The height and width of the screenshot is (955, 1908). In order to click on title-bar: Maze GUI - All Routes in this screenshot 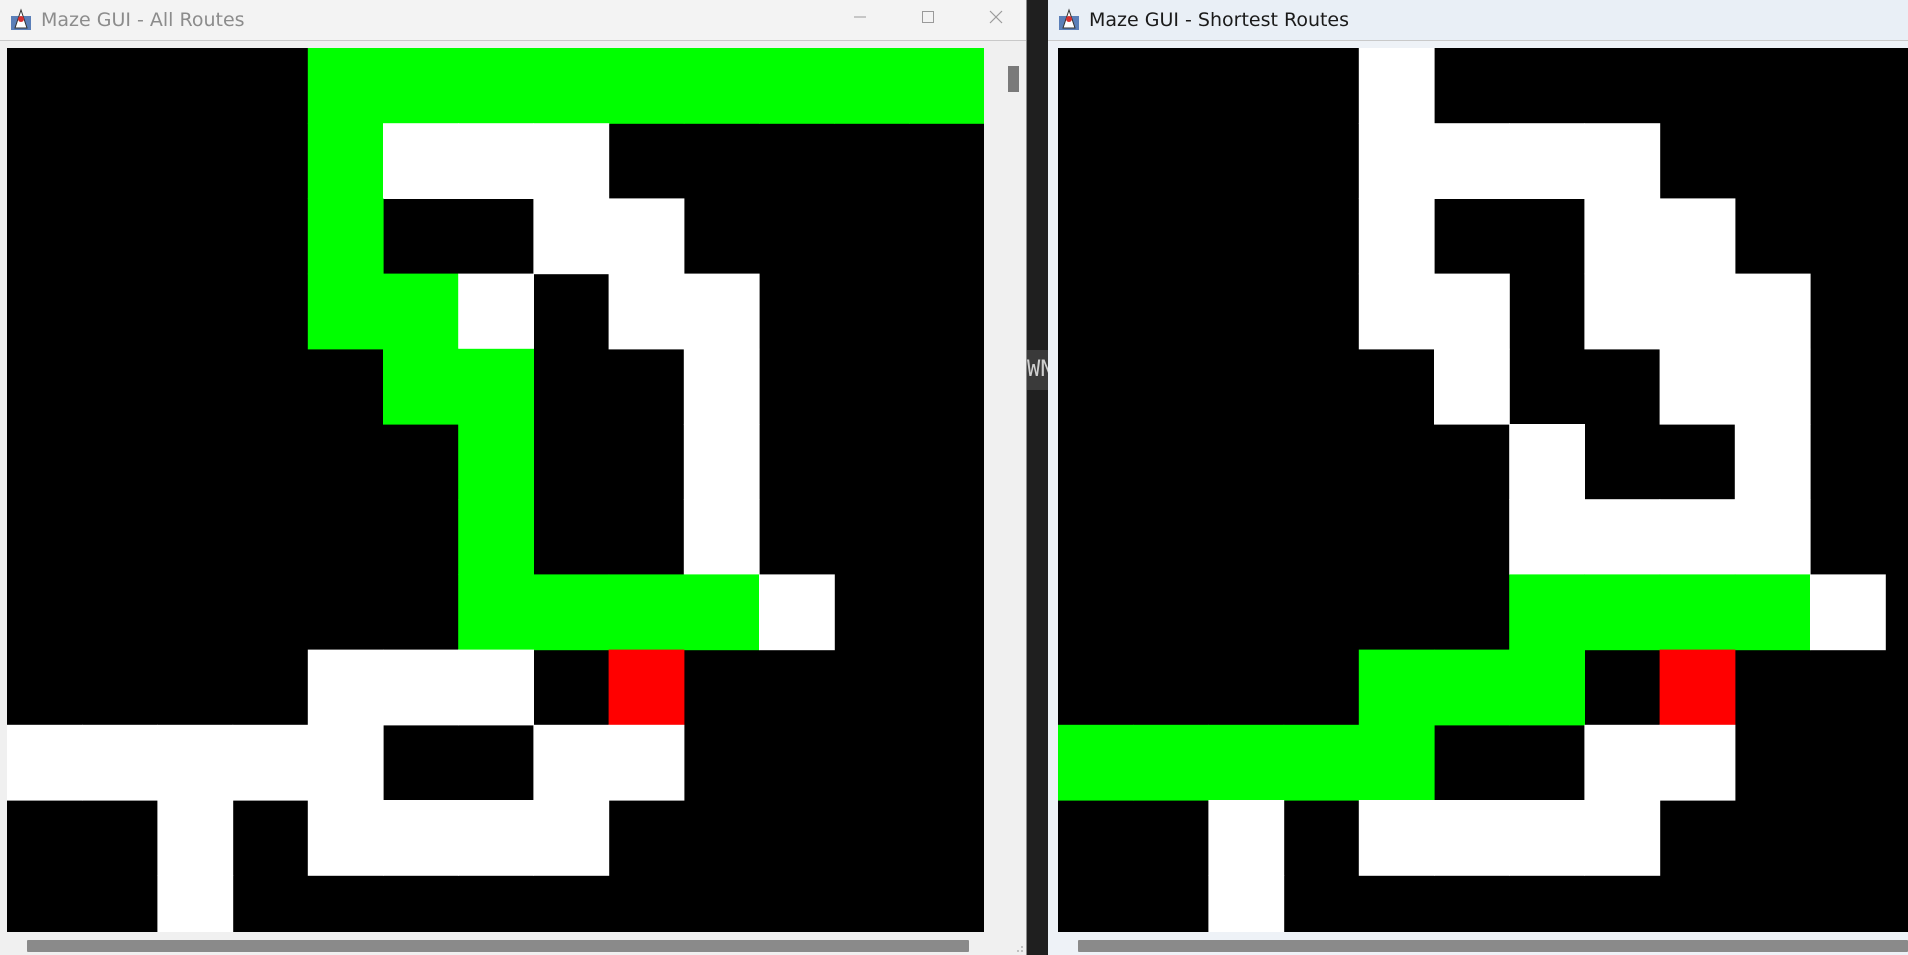, I will do `click(513, 20)`.